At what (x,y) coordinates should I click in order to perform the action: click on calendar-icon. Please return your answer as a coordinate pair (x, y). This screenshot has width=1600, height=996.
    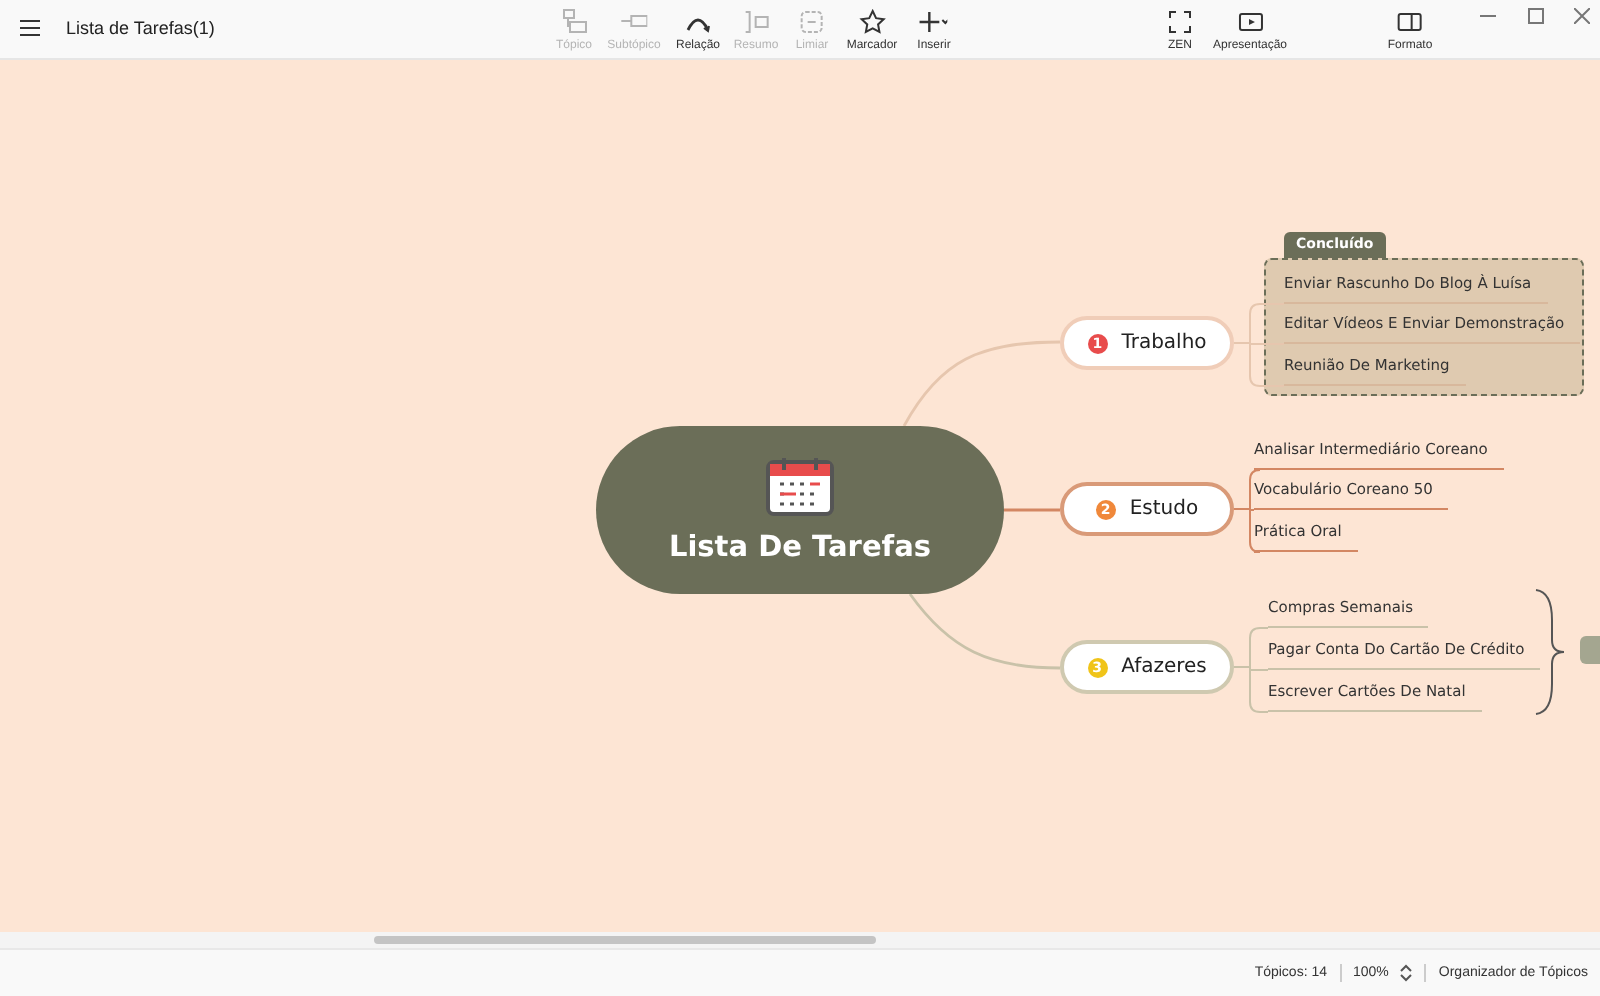
    Looking at the image, I should click on (800, 486).